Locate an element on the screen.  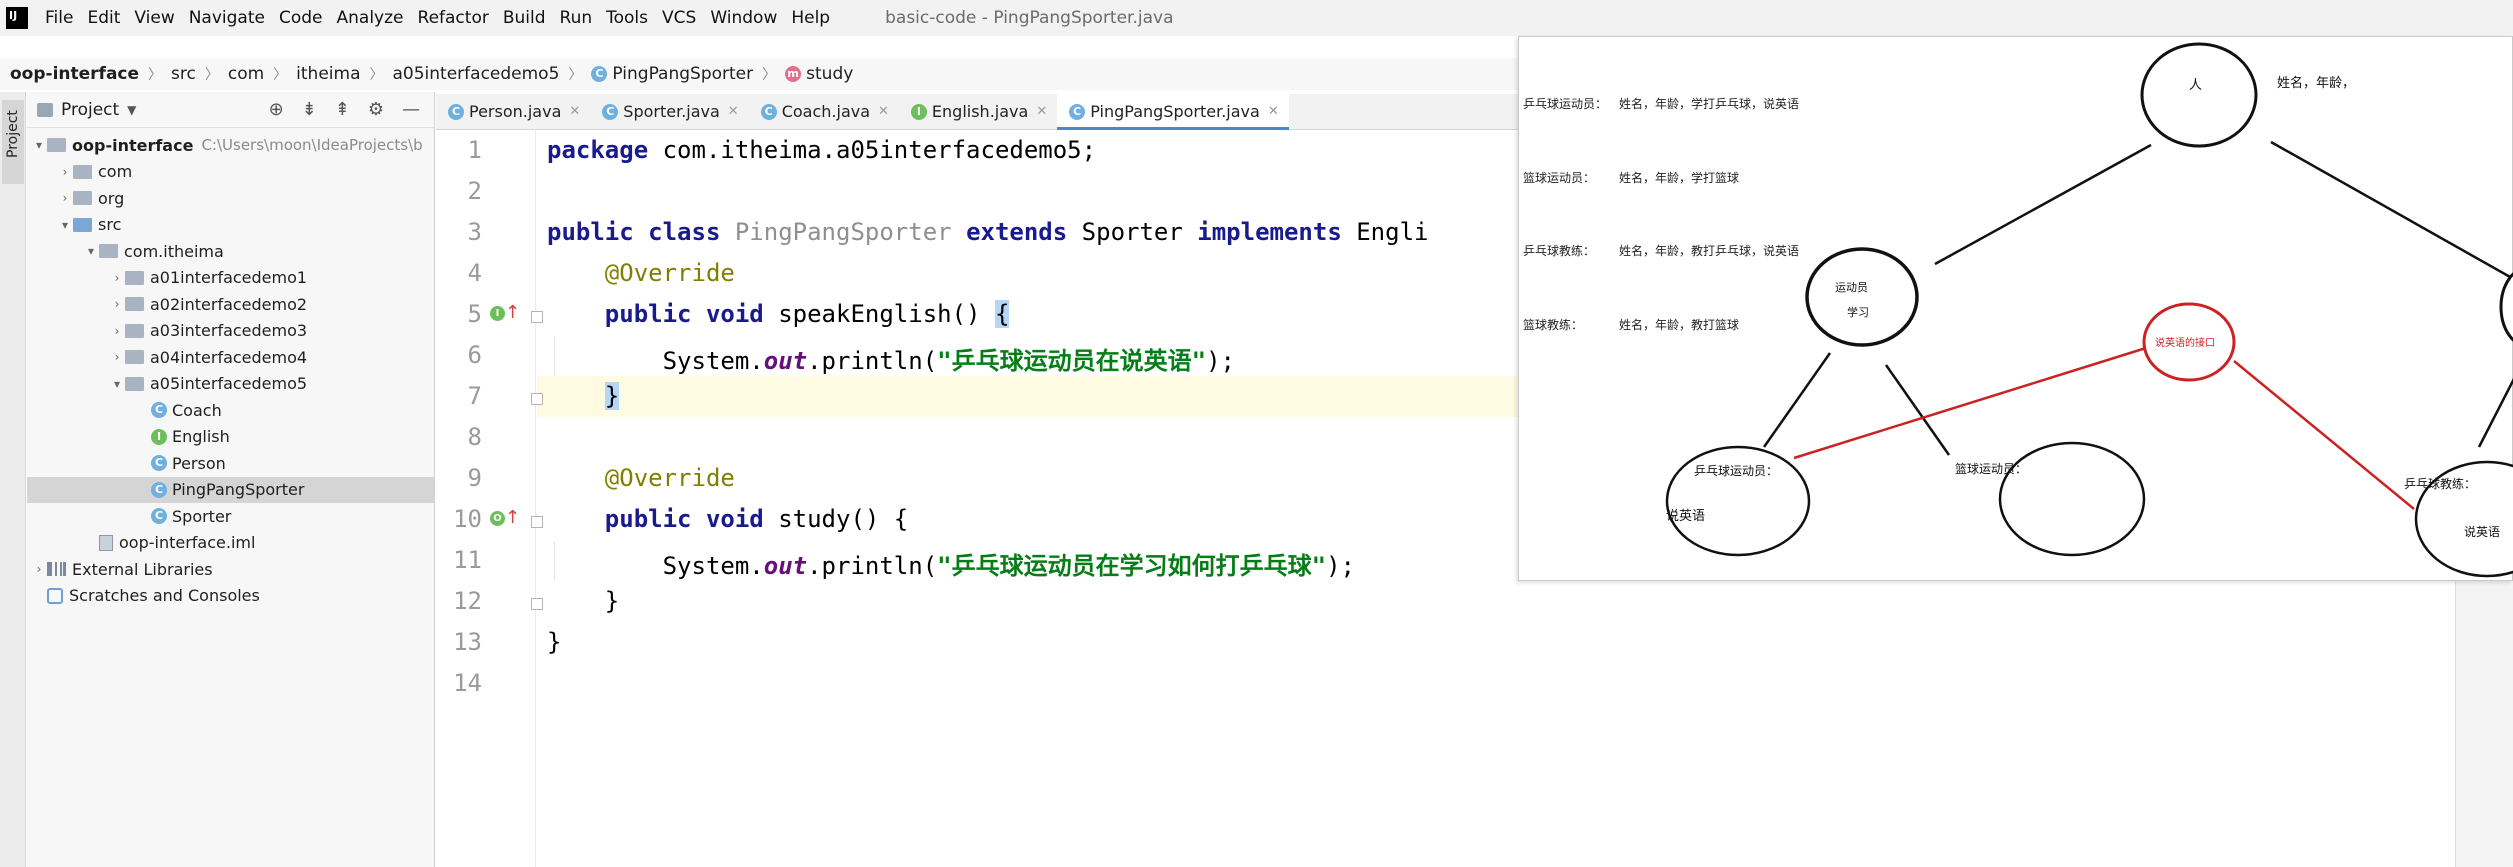
breadcrumb-com: com is located at coordinates (246, 74).